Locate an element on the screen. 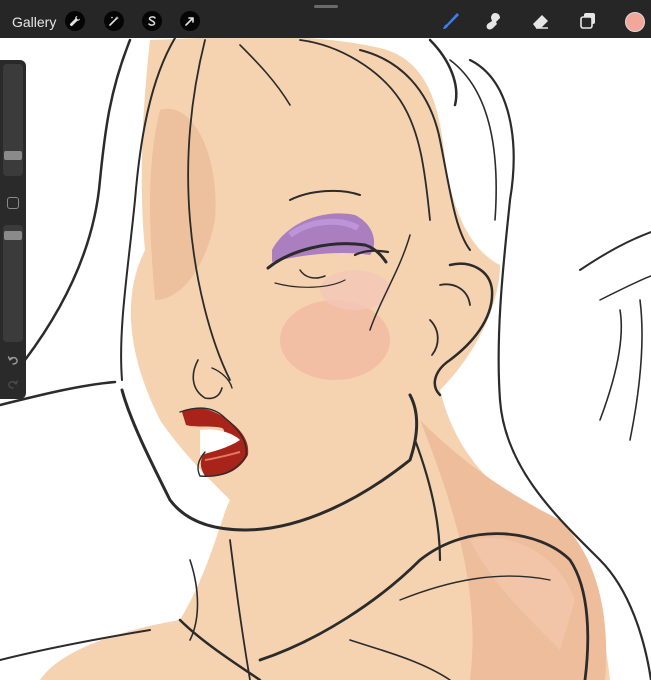  brush-button is located at coordinates (450, 21).